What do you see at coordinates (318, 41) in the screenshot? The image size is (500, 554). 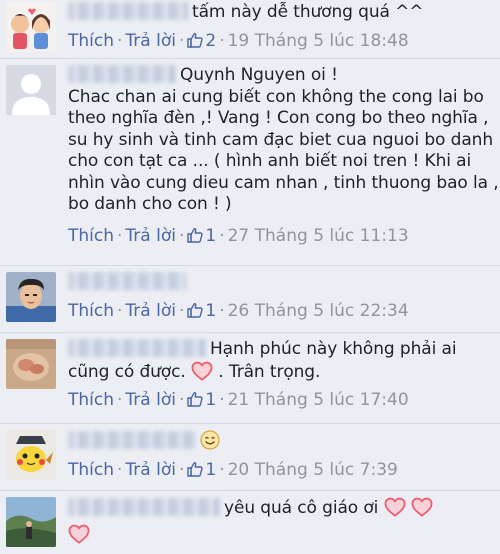 I see `comment-timestamp: 19 Tháng 5 lúc 18:48` at bounding box center [318, 41].